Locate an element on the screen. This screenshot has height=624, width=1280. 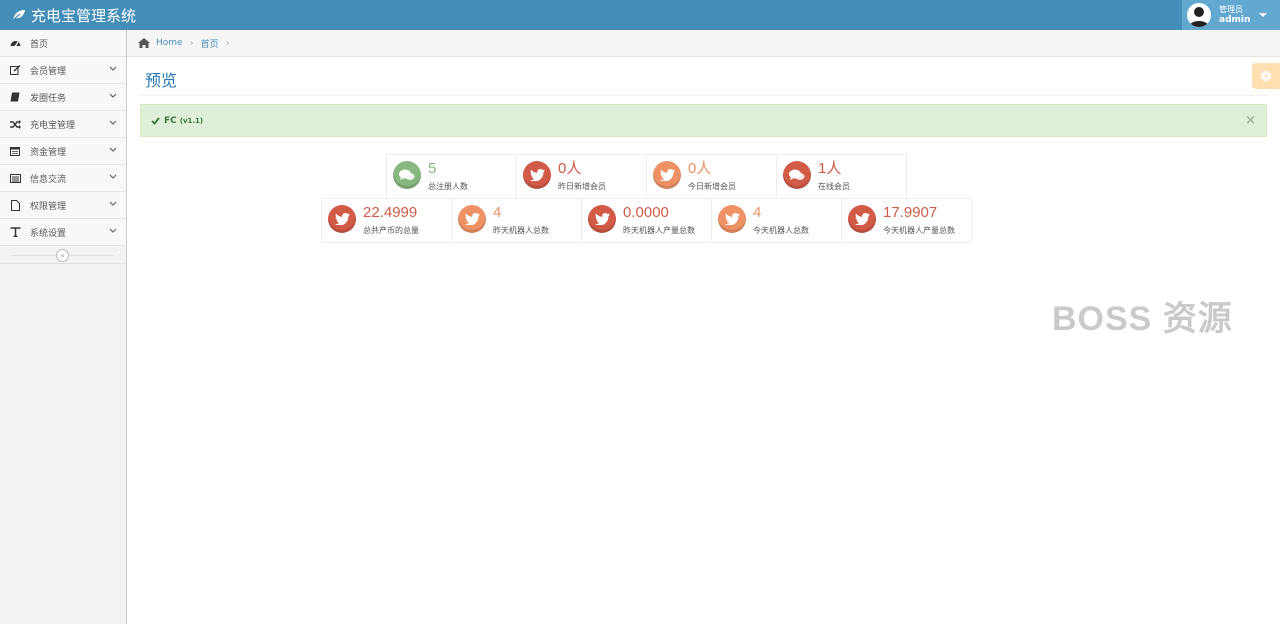
leaf-icon is located at coordinates (18, 15).